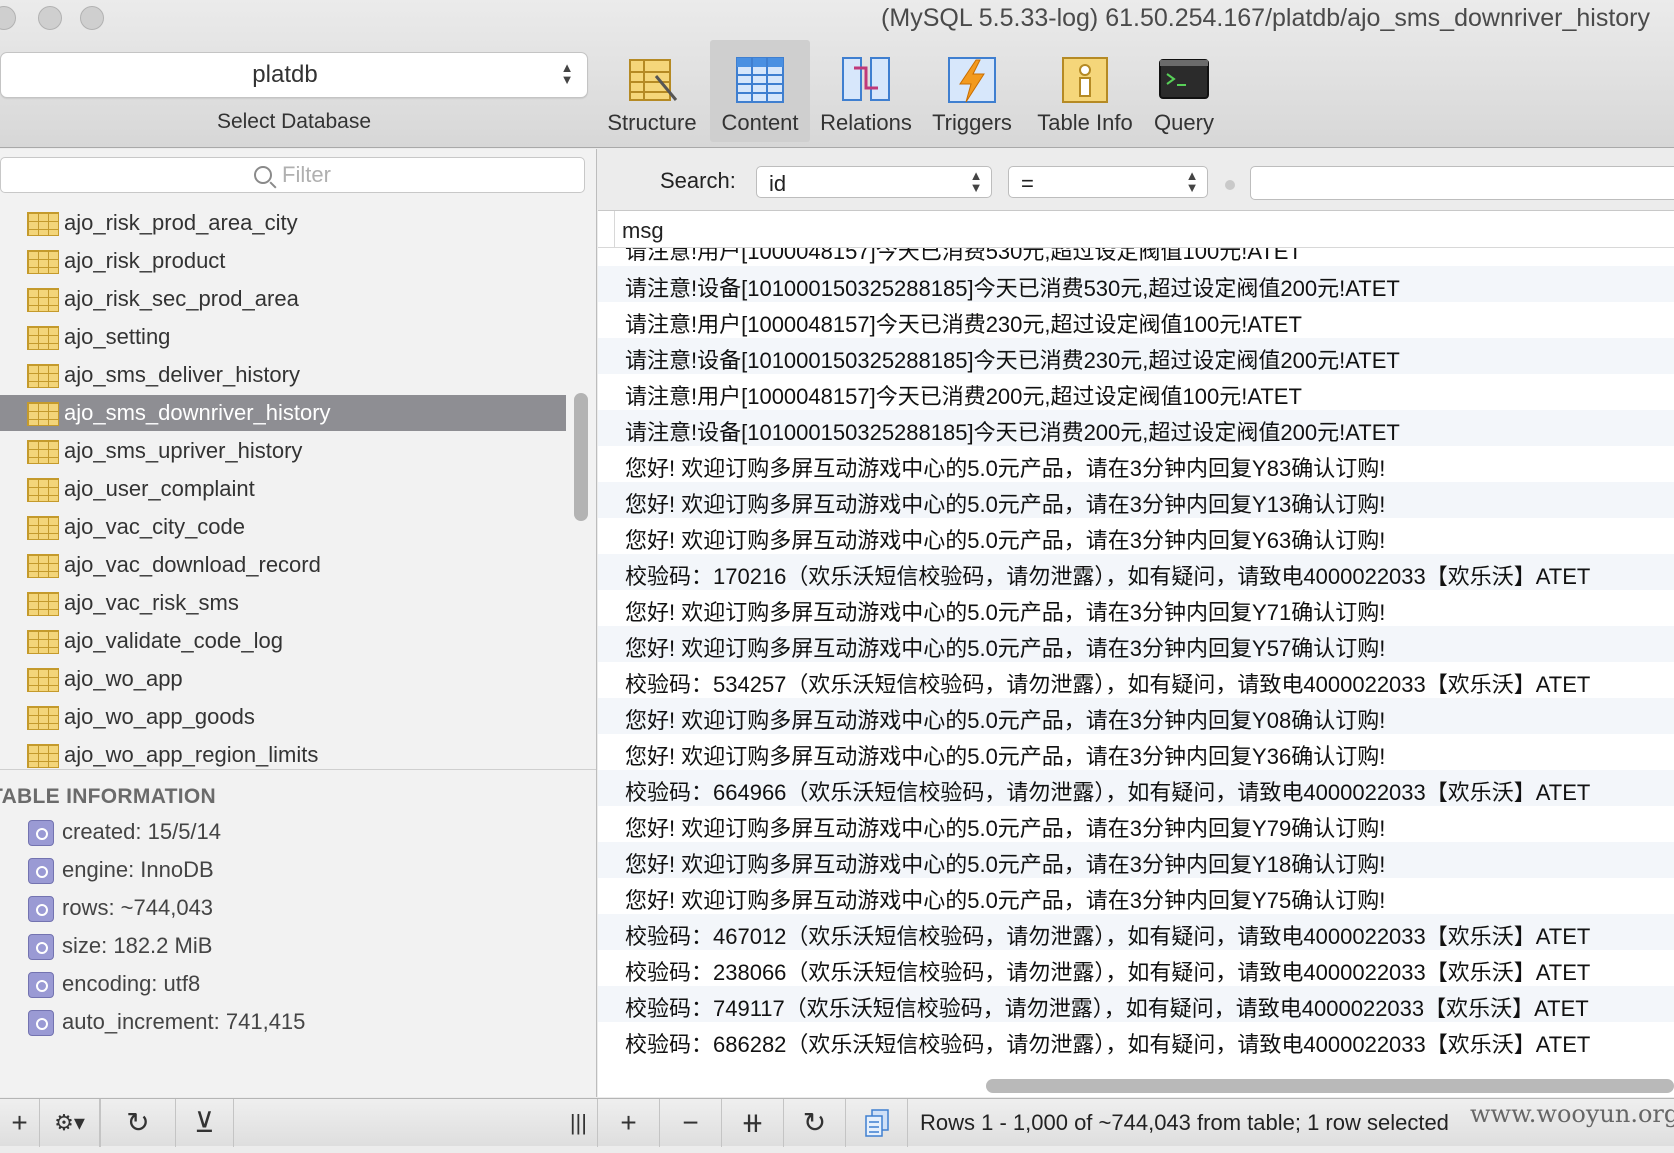 The width and height of the screenshot is (1674, 1153). What do you see at coordinates (1136, 824) in the screenshot?
I see `table-row: 您好! 欢迎订购多屏互动游戏中心的5.0元产品，请在3分钟内回复Y79确认订购!` at bounding box center [1136, 824].